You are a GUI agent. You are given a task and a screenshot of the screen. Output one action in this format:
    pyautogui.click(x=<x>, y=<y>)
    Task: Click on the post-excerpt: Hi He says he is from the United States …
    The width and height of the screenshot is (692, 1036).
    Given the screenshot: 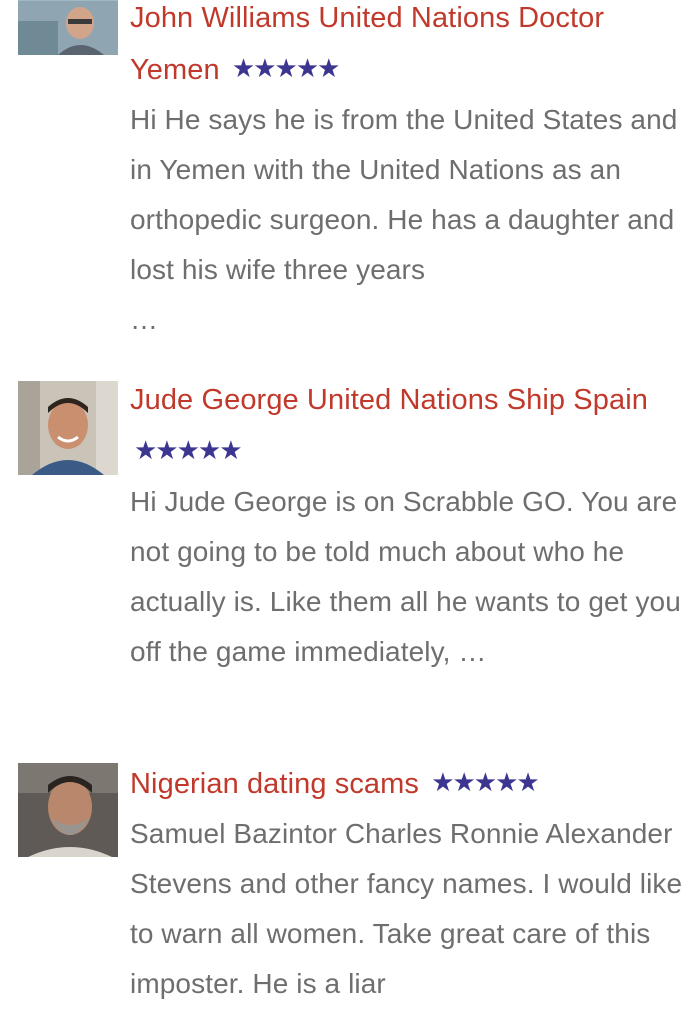 What is the action you would take?
    pyautogui.click(x=404, y=194)
    